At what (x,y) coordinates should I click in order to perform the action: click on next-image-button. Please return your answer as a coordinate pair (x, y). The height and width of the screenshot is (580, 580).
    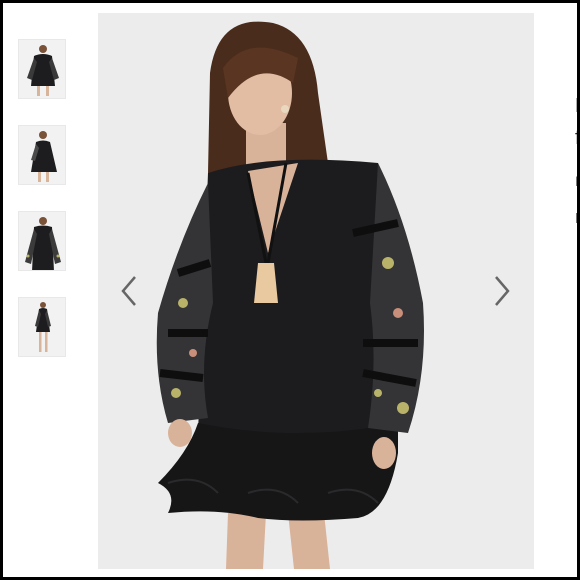
    Looking at the image, I should click on (501, 291).